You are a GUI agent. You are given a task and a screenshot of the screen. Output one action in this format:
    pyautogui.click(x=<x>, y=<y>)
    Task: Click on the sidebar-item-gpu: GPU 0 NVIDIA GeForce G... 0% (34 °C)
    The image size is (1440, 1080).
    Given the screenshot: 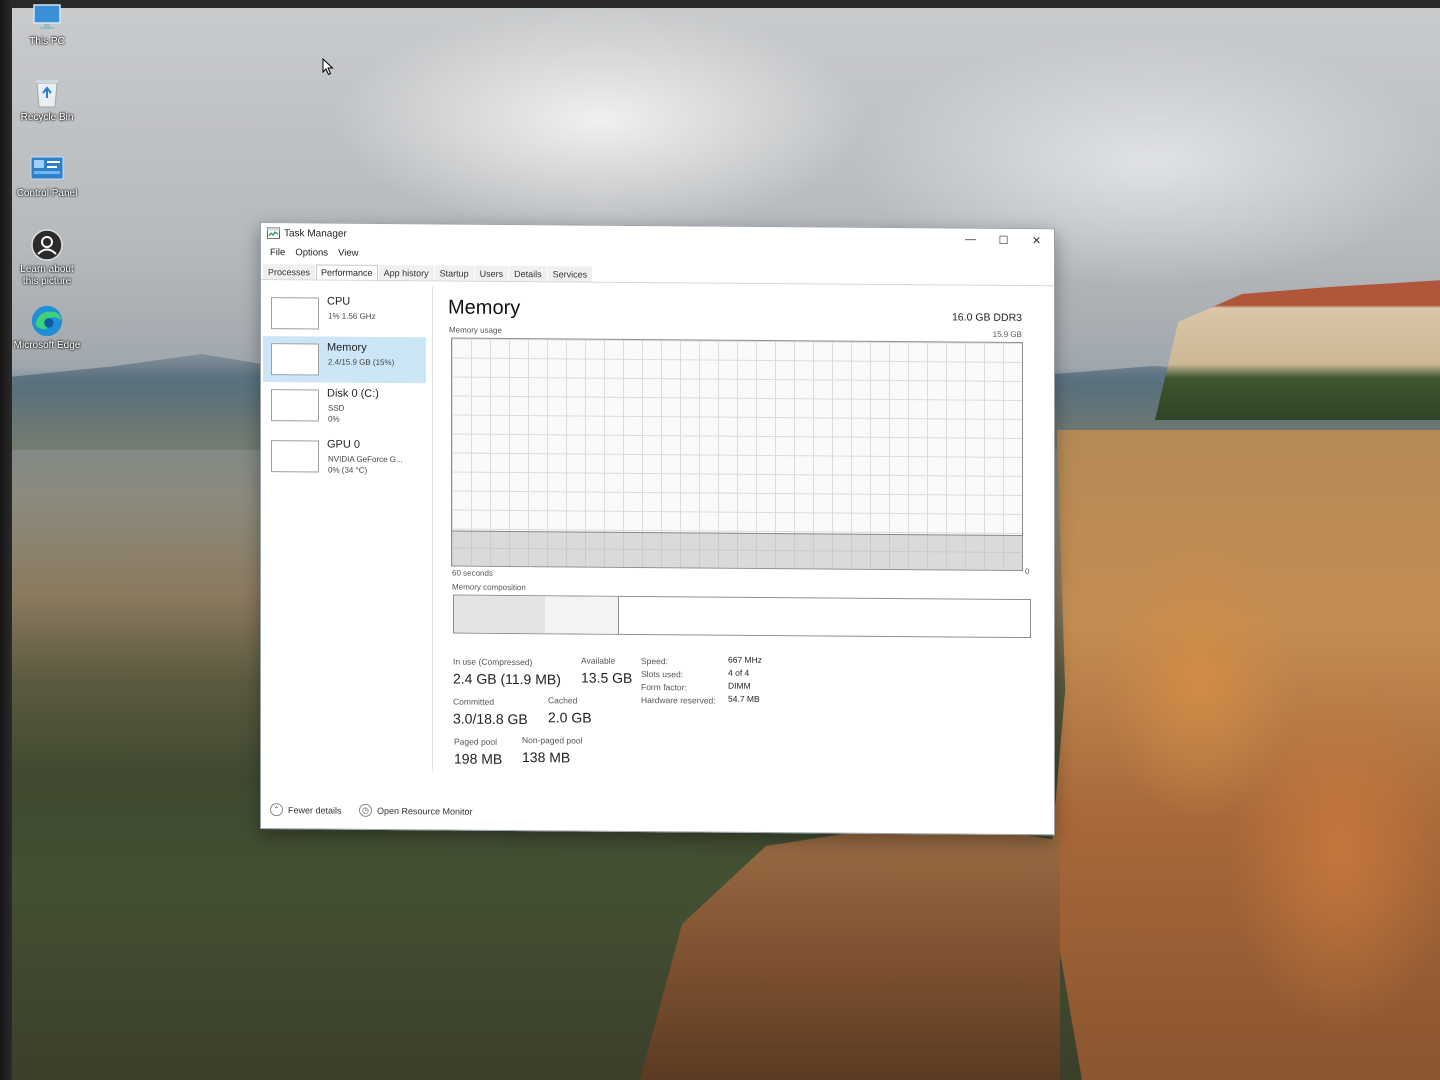 What is the action you would take?
    pyautogui.click(x=344, y=456)
    